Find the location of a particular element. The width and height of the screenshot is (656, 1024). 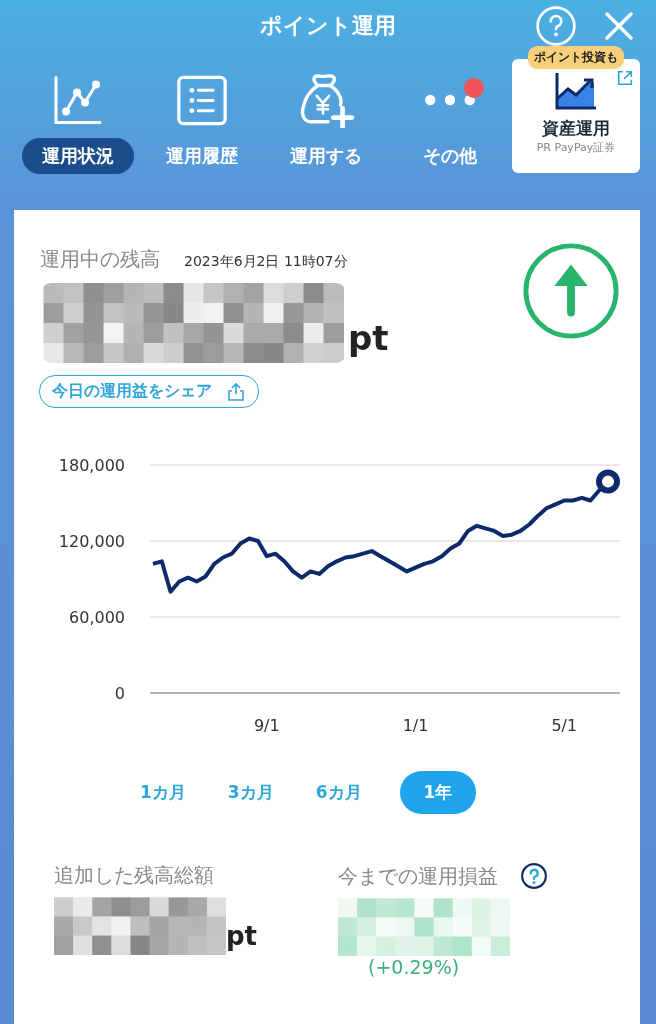

external-link-icon is located at coordinates (625, 78).